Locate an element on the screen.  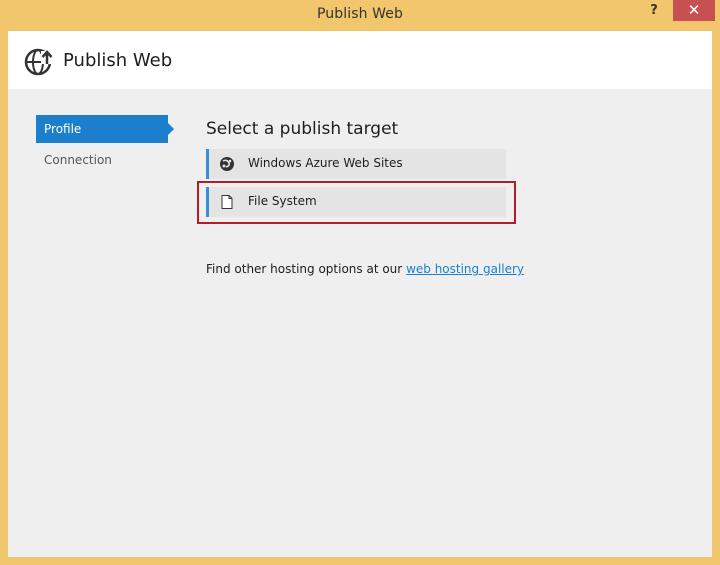
dialog-header: Publish Web is located at coordinates (360, 60).